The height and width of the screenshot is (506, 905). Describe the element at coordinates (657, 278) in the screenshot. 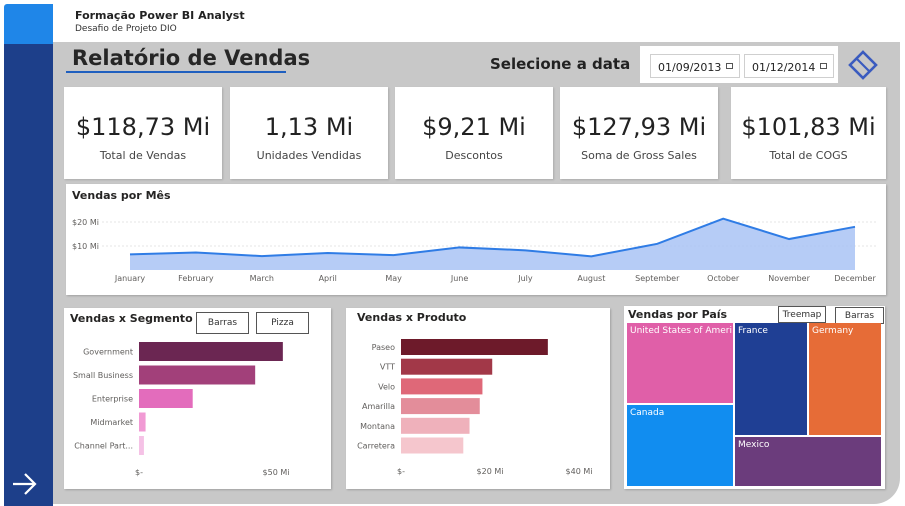

I see `x-tick-label: September` at that location.